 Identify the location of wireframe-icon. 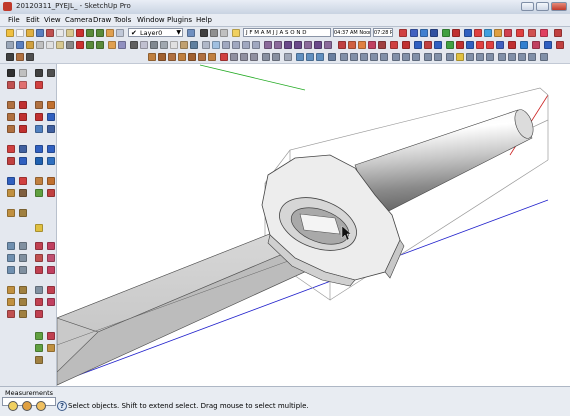
(154, 45).